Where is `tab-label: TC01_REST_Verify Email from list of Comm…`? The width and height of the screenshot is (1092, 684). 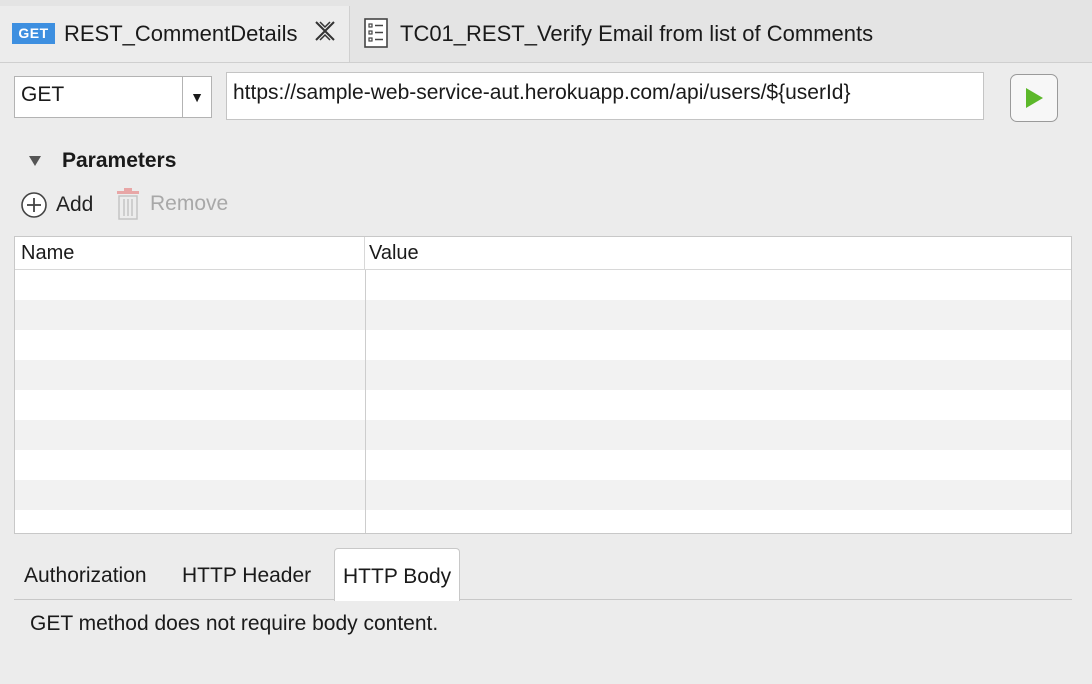 tab-label: TC01_REST_Verify Email from list of Comm… is located at coordinates (637, 33).